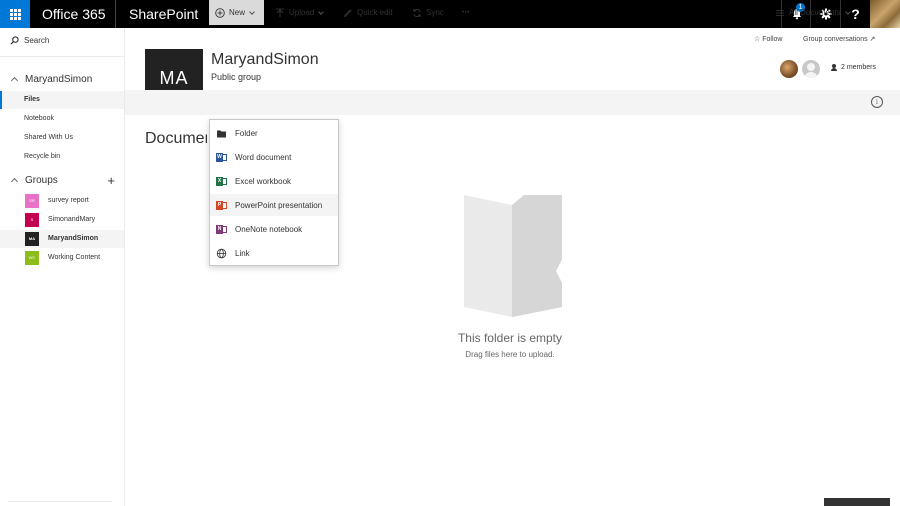 Image resolution: width=900 pixels, height=506 pixels. What do you see at coordinates (435, 12) in the screenshot?
I see `sync-label: Sync` at bounding box center [435, 12].